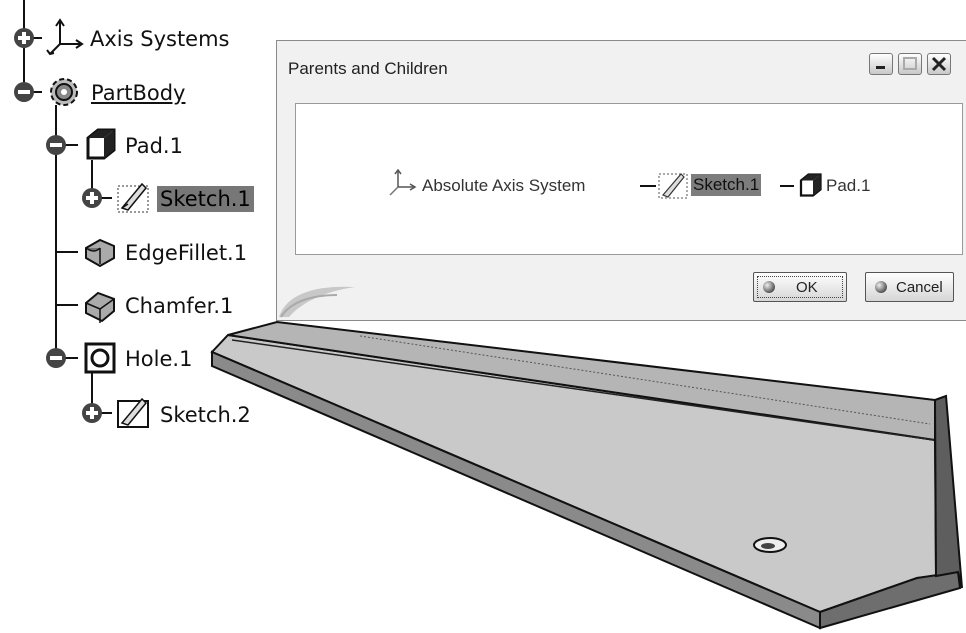  Describe the element at coordinates (807, 287) in the screenshot. I see `ok-button-label: OK` at that location.